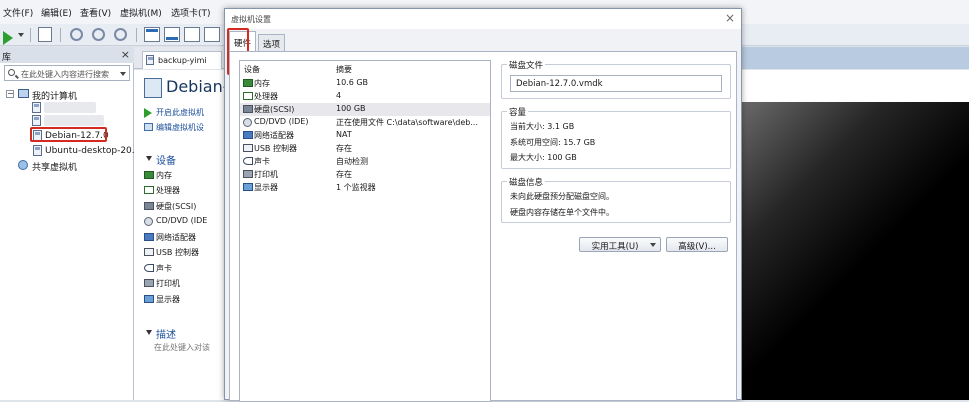  What do you see at coordinates (181, 220) in the screenshot?
I see `device-cd-dvd: CD/DVD (IDE` at bounding box center [181, 220].